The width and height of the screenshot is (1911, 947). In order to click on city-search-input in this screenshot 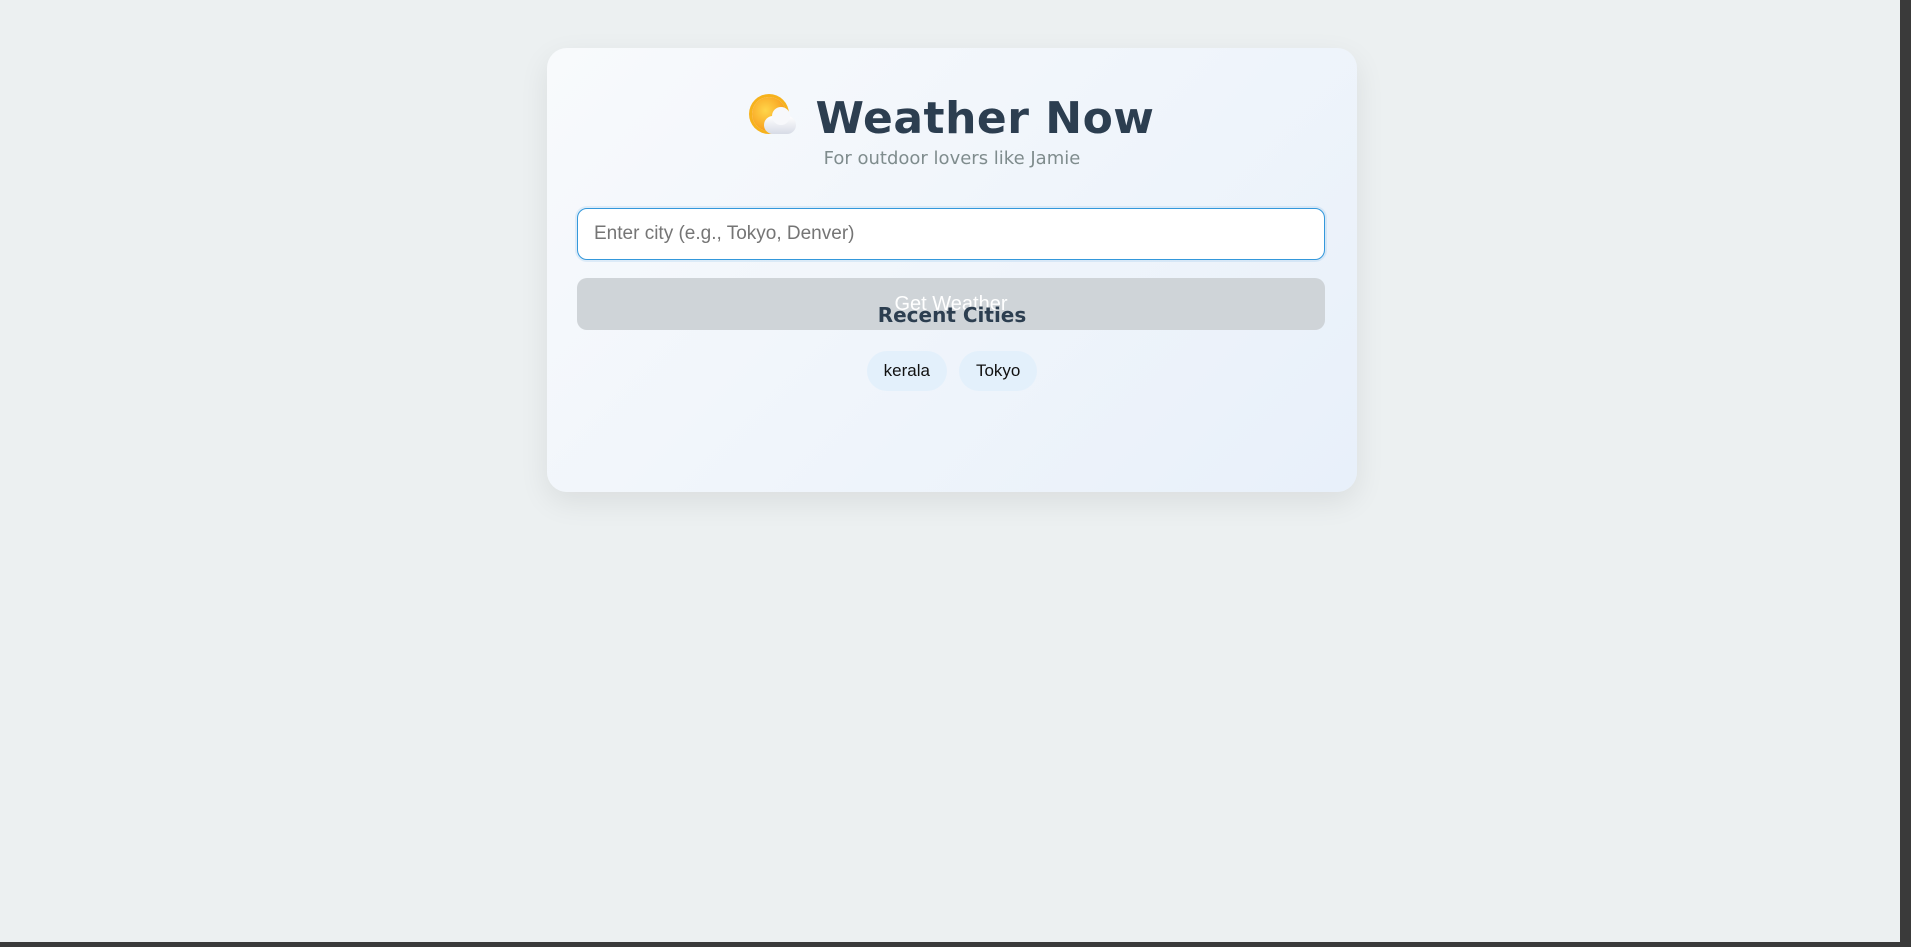, I will do `click(951, 234)`.